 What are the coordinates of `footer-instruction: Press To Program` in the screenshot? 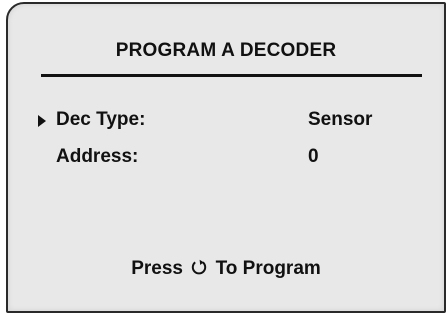 It's located at (226, 269).